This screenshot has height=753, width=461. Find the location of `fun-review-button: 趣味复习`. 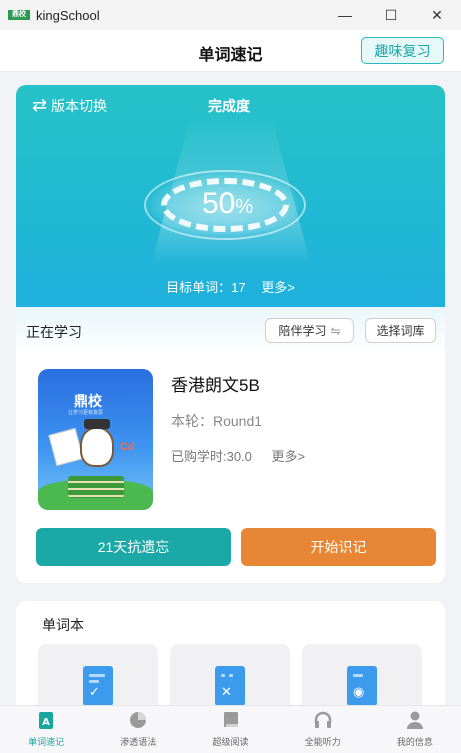

fun-review-button: 趣味复习 is located at coordinates (402, 50).